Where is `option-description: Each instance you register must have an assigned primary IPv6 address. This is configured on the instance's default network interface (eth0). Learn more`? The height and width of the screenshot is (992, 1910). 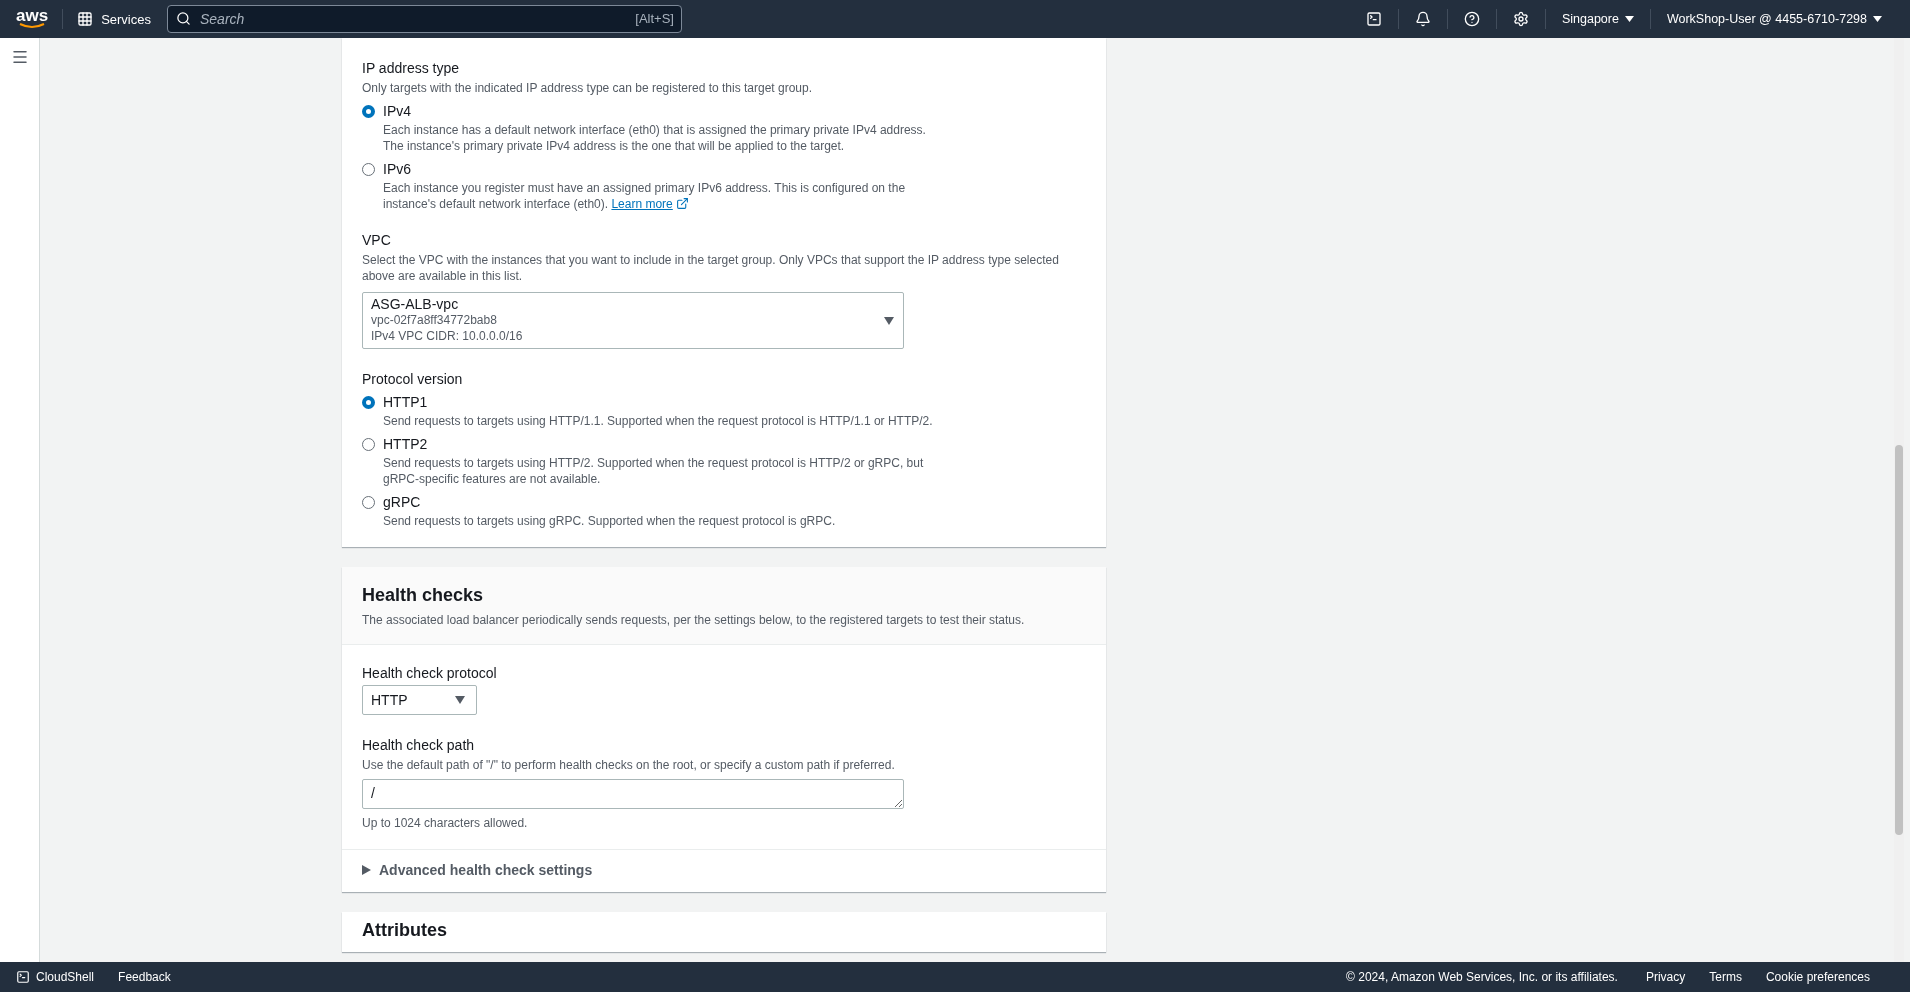
option-description: Each instance you register must have an assigned primary IPv6 address. This is configured on the instance's default network interface (eth0). Learn more is located at coordinates (645, 196).